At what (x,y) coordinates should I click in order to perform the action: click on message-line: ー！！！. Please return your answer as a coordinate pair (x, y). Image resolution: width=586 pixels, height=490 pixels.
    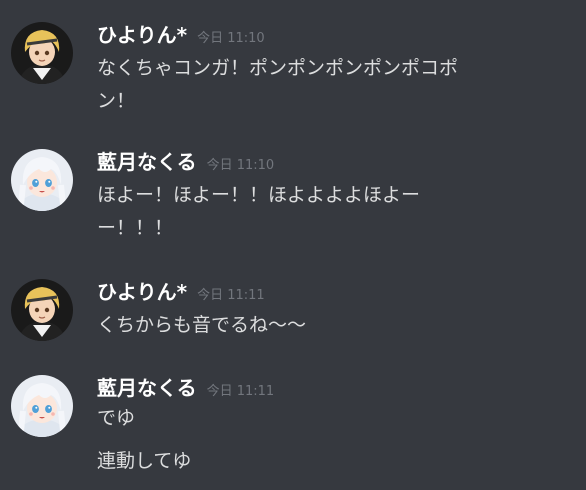
    Looking at the image, I should click on (135, 228).